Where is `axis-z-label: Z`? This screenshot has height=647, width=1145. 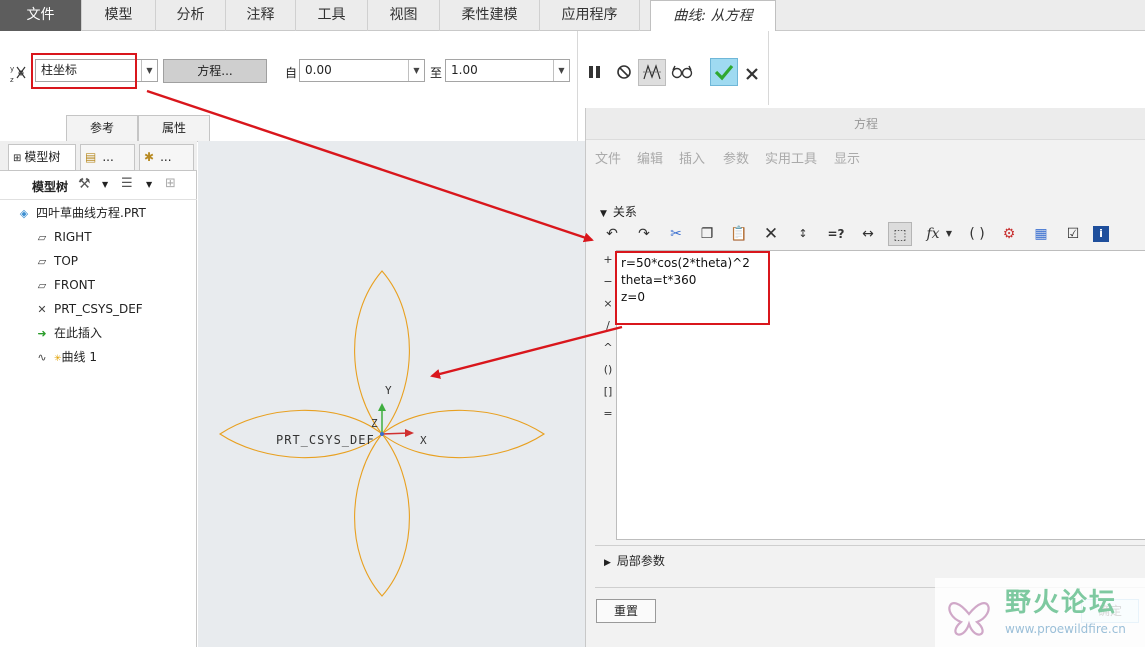
axis-z-label: Z is located at coordinates (374, 423).